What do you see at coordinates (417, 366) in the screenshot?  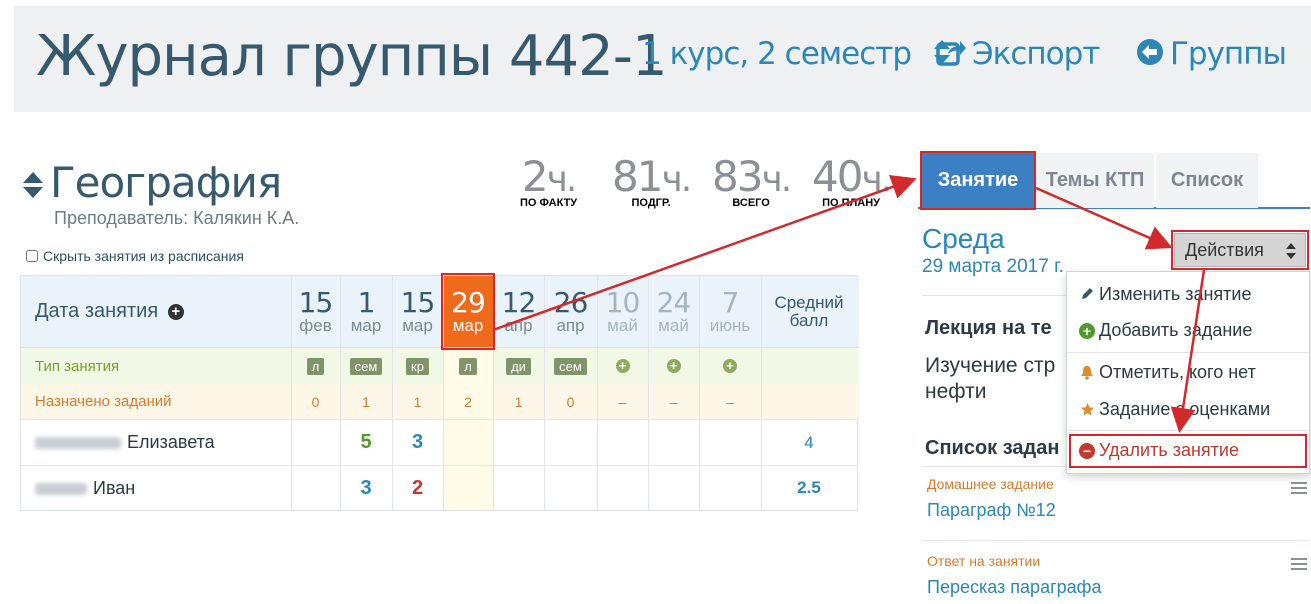 I see `lesson-type-cell: кр` at bounding box center [417, 366].